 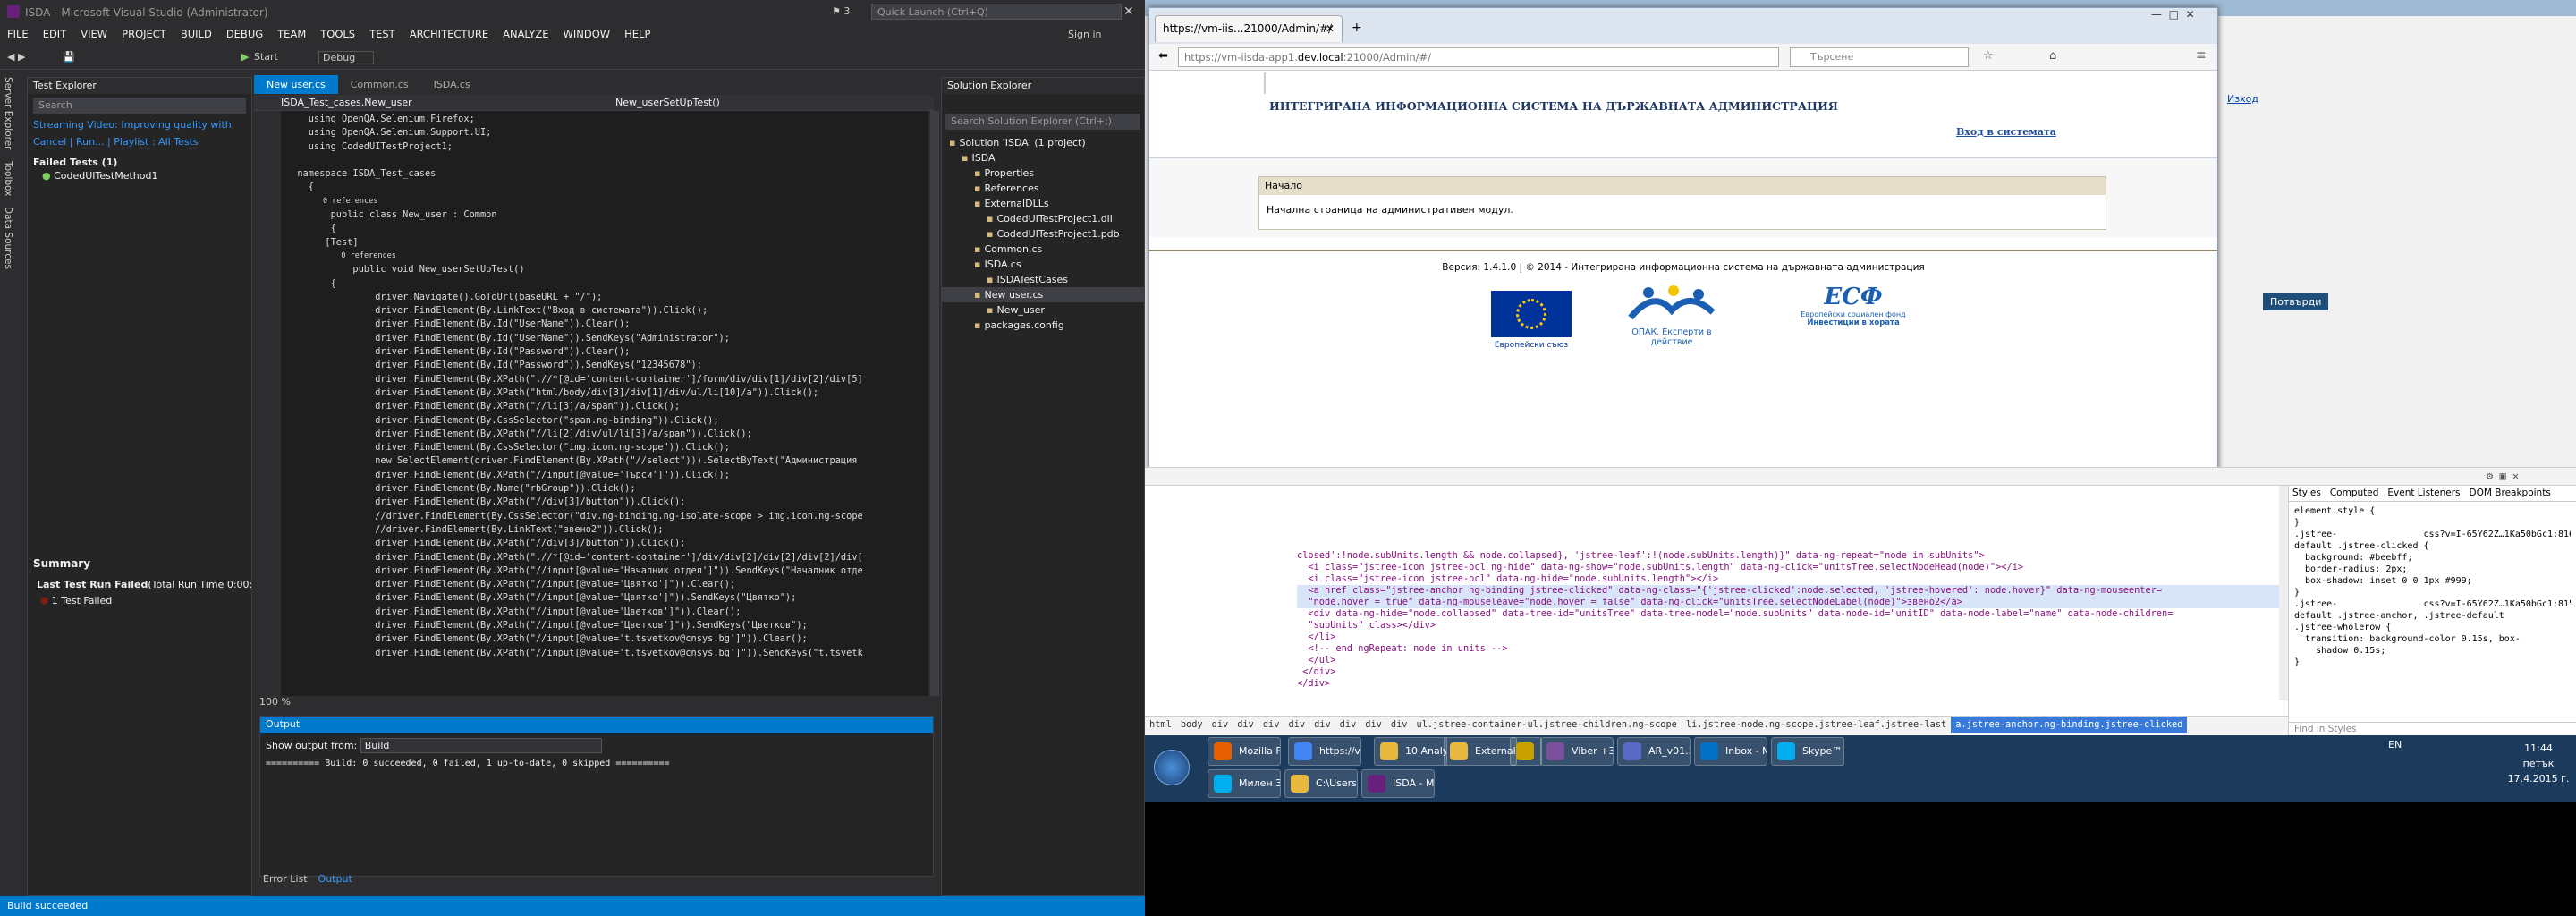 I want to click on menu-item-view: VIEW, so click(x=93, y=34).